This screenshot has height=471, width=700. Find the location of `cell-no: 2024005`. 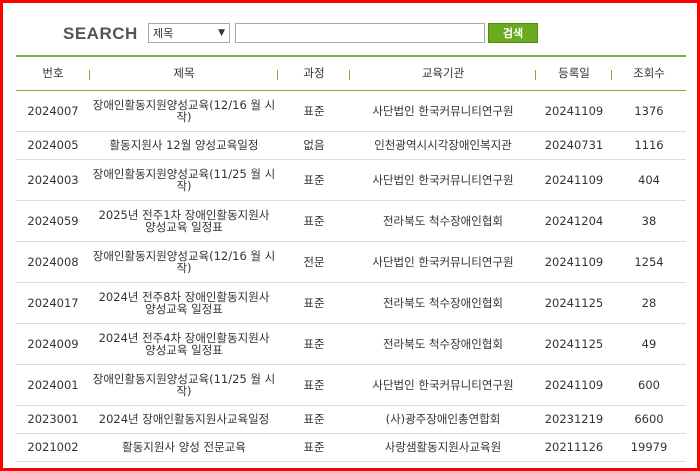

cell-no: 2024005 is located at coordinates (53, 145).